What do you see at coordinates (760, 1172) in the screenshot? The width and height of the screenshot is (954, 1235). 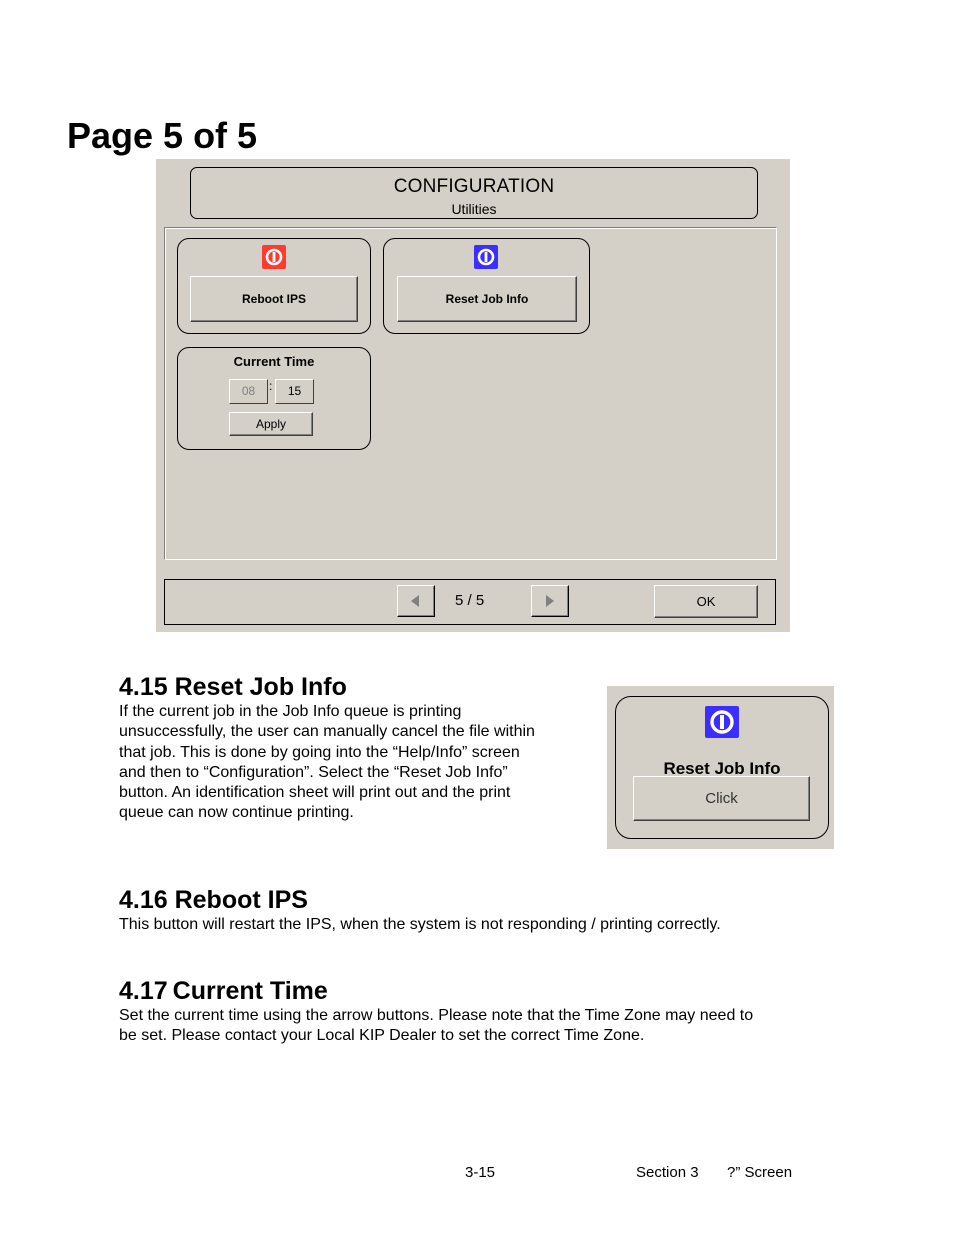 I see `footer-section-name: ?” Screen` at bounding box center [760, 1172].